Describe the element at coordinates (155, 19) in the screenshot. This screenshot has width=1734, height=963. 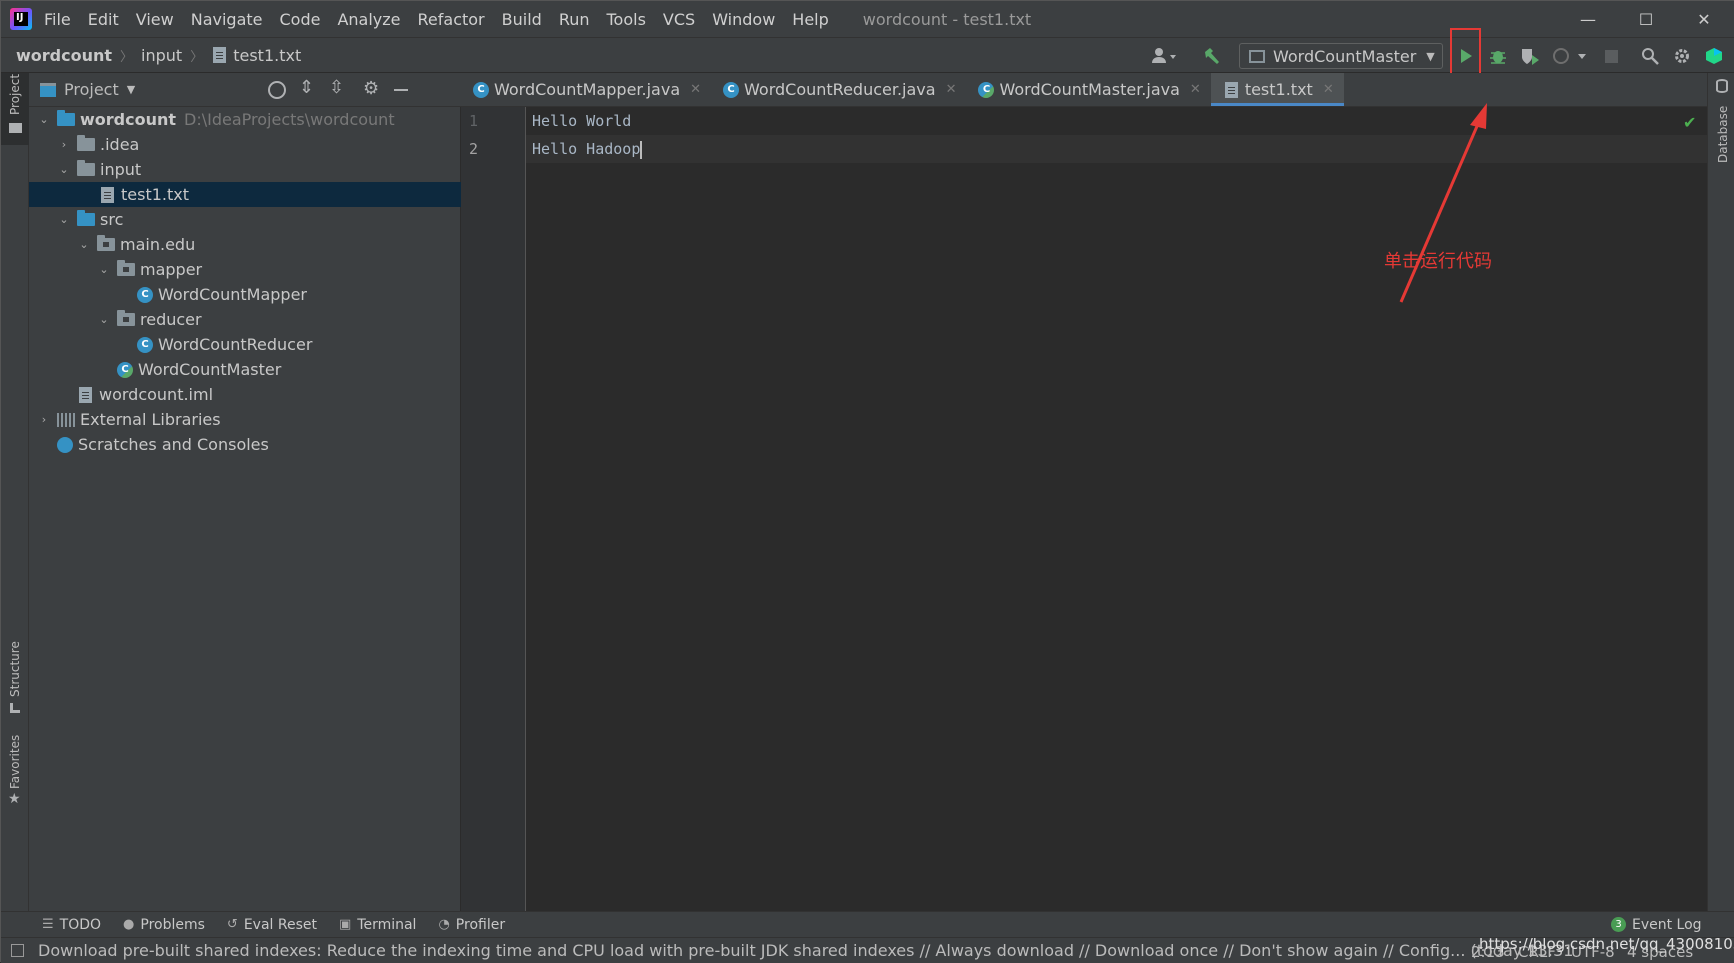
I see `menu-view: View` at that location.